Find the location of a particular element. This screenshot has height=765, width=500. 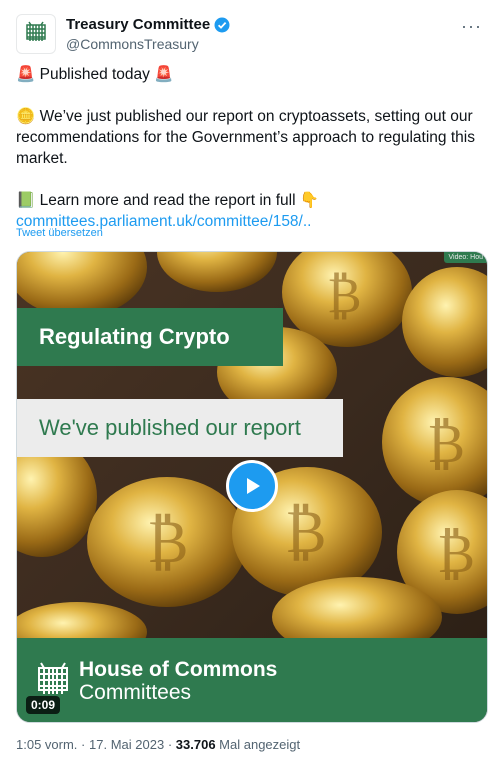

translate-tweet-link: Tweet übersetzen is located at coordinates (59, 233).